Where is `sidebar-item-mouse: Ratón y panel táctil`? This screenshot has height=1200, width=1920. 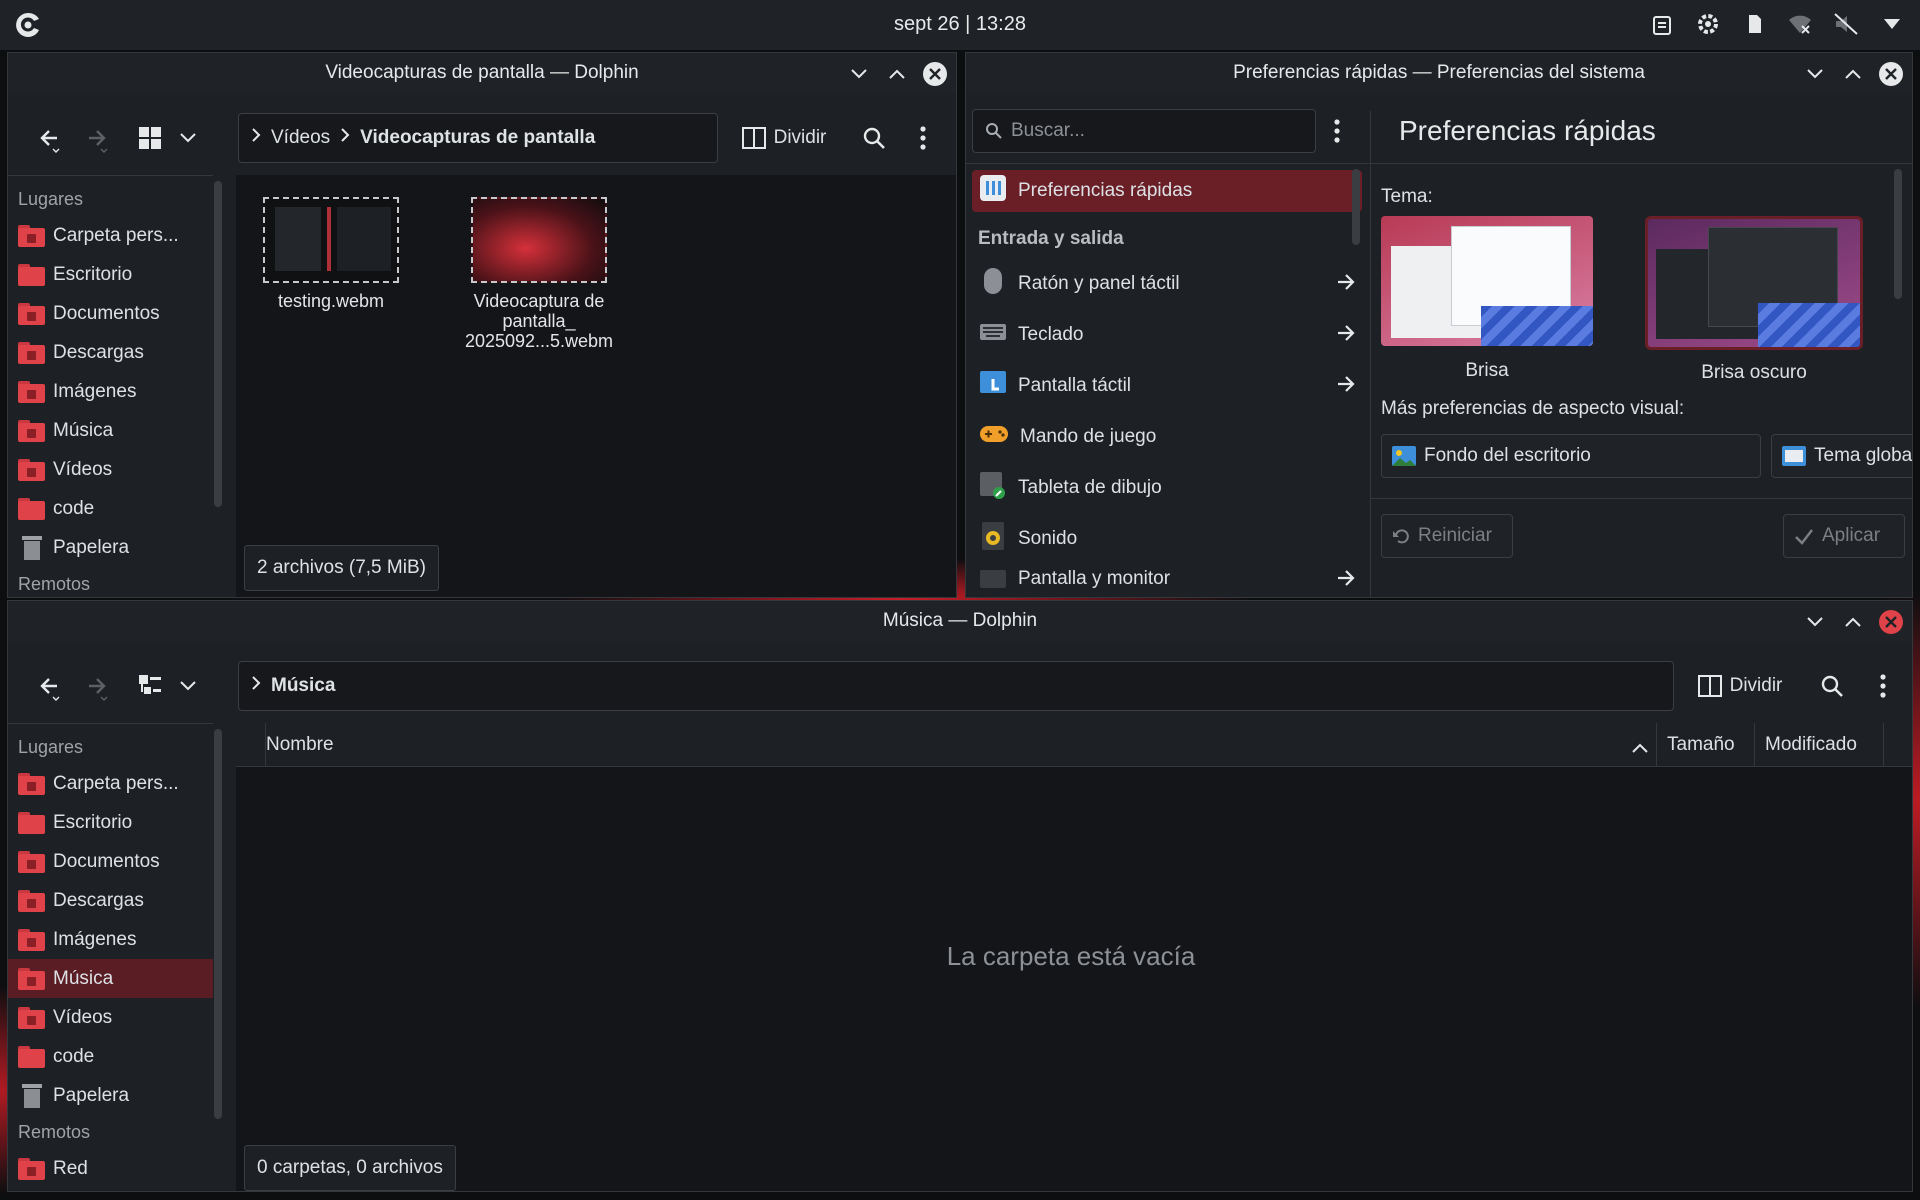
sidebar-item-mouse: Ratón y panel táctil is located at coordinates (1168, 283).